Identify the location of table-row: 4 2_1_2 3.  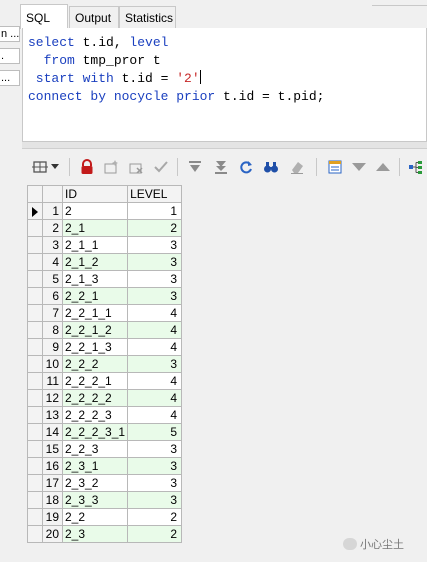
(105, 262).